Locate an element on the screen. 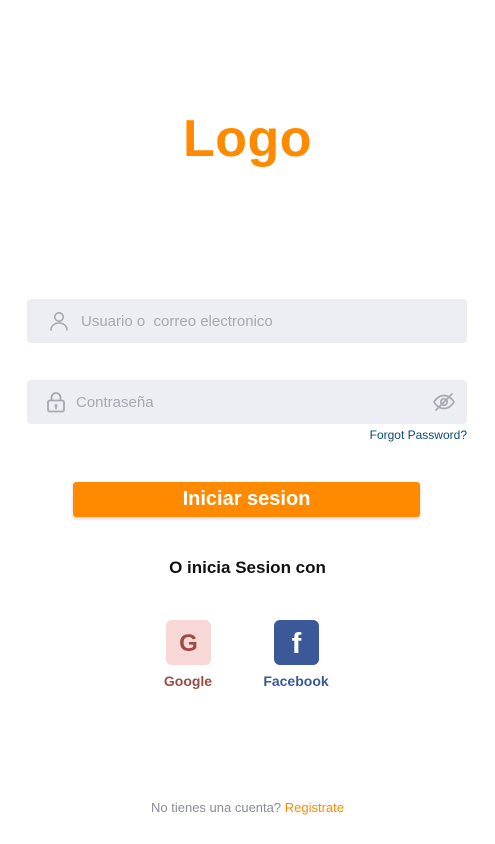 The image size is (495, 844). signup-prompt-text: No tienes una cuenta? is located at coordinates (216, 807).